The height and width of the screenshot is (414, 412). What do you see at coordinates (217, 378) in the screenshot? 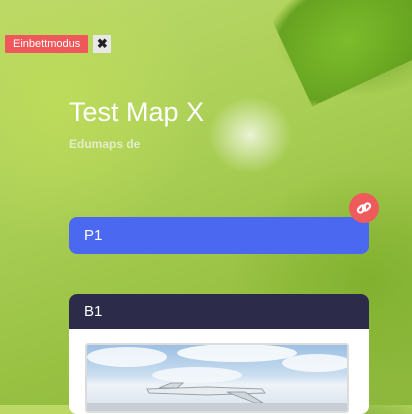
I see `card-b1-image` at bounding box center [217, 378].